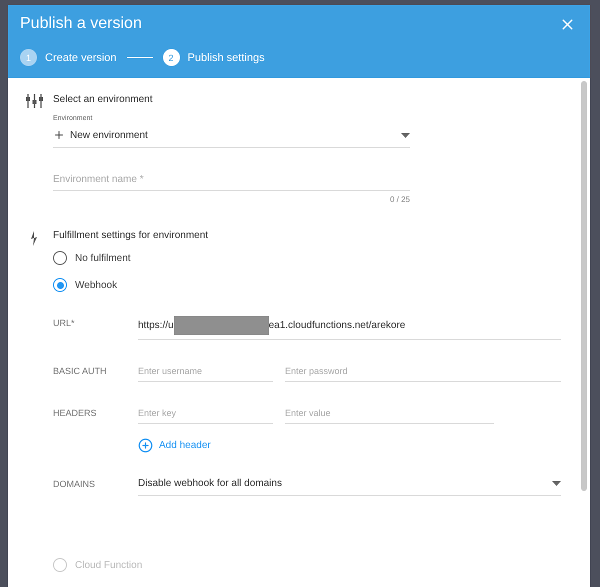  What do you see at coordinates (59, 135) in the screenshot?
I see `plus-icon` at bounding box center [59, 135].